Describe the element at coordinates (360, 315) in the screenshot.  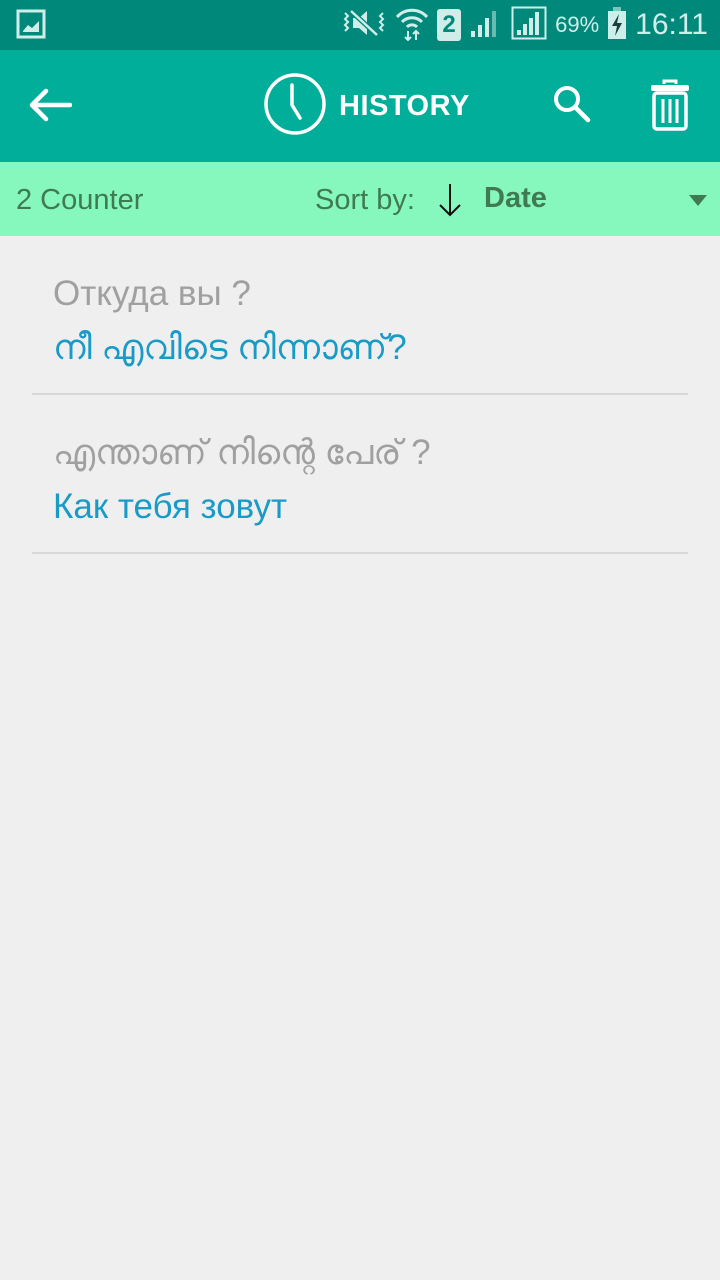
I see `history-item: Откуда вы ? നീ എവിടെ നിന്നാണ്?` at that location.